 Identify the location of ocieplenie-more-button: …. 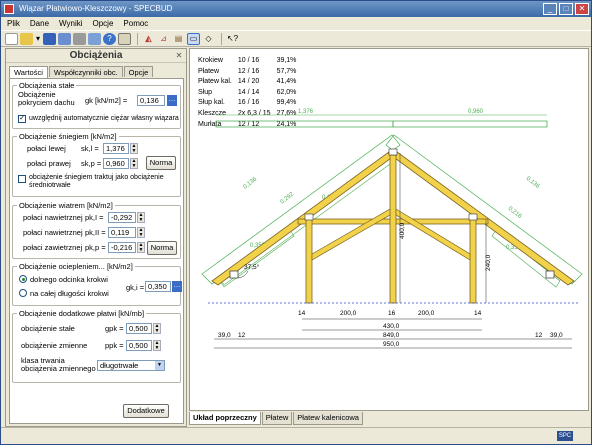
(177, 286).